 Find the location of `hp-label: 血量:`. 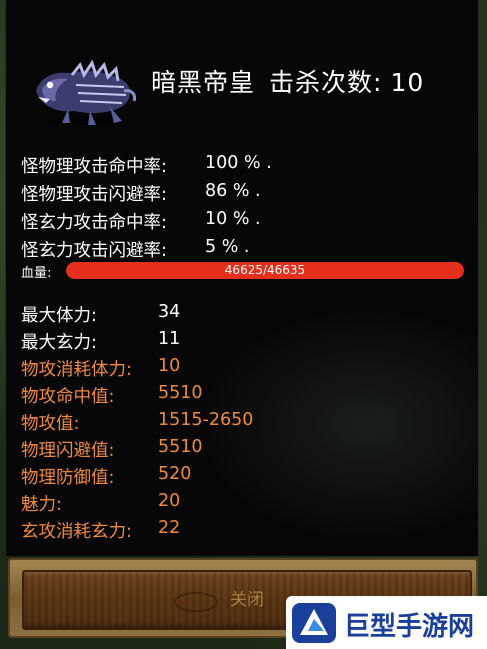

hp-label: 血量: is located at coordinates (36, 273).